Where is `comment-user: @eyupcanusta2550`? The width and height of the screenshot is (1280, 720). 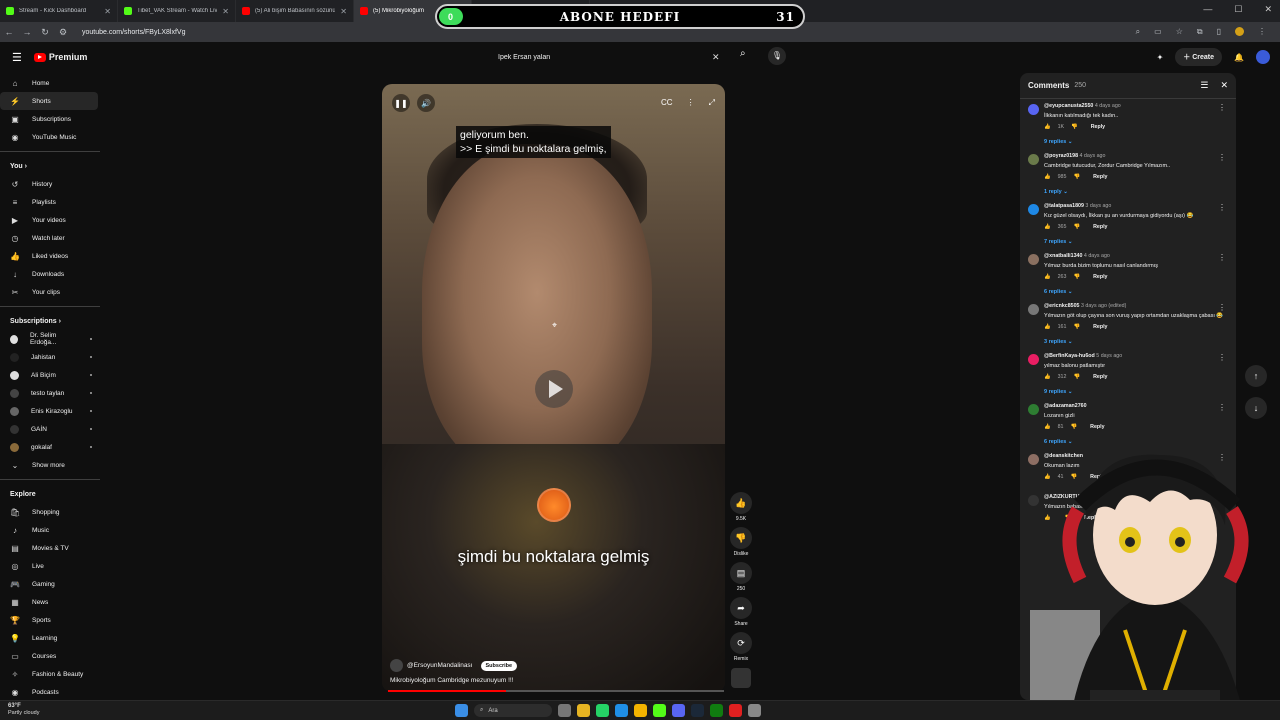
comment-user: @eyupcanusta2550 is located at coordinates (1068, 106).